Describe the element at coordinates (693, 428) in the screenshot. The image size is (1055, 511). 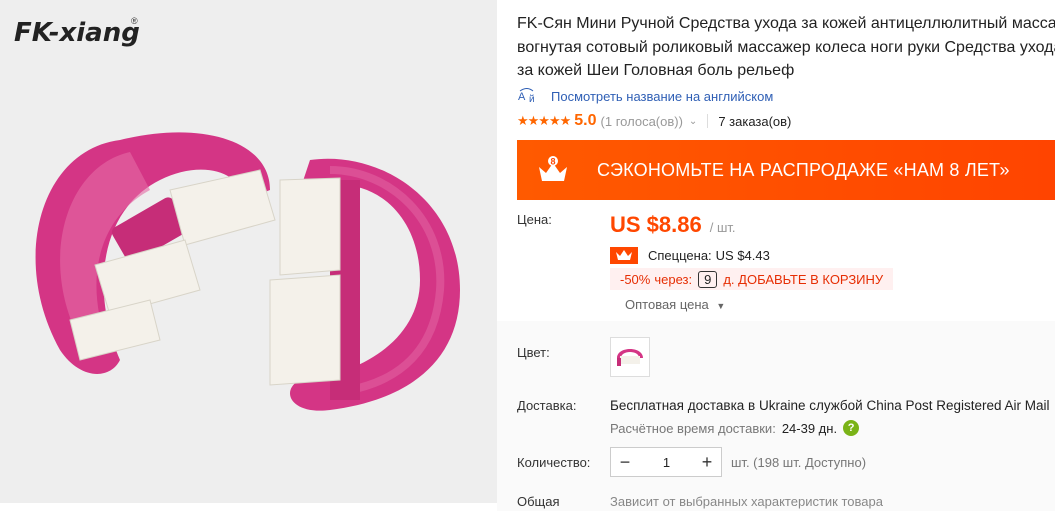
I see `eta-label: Расчётное время доставки:` at that location.